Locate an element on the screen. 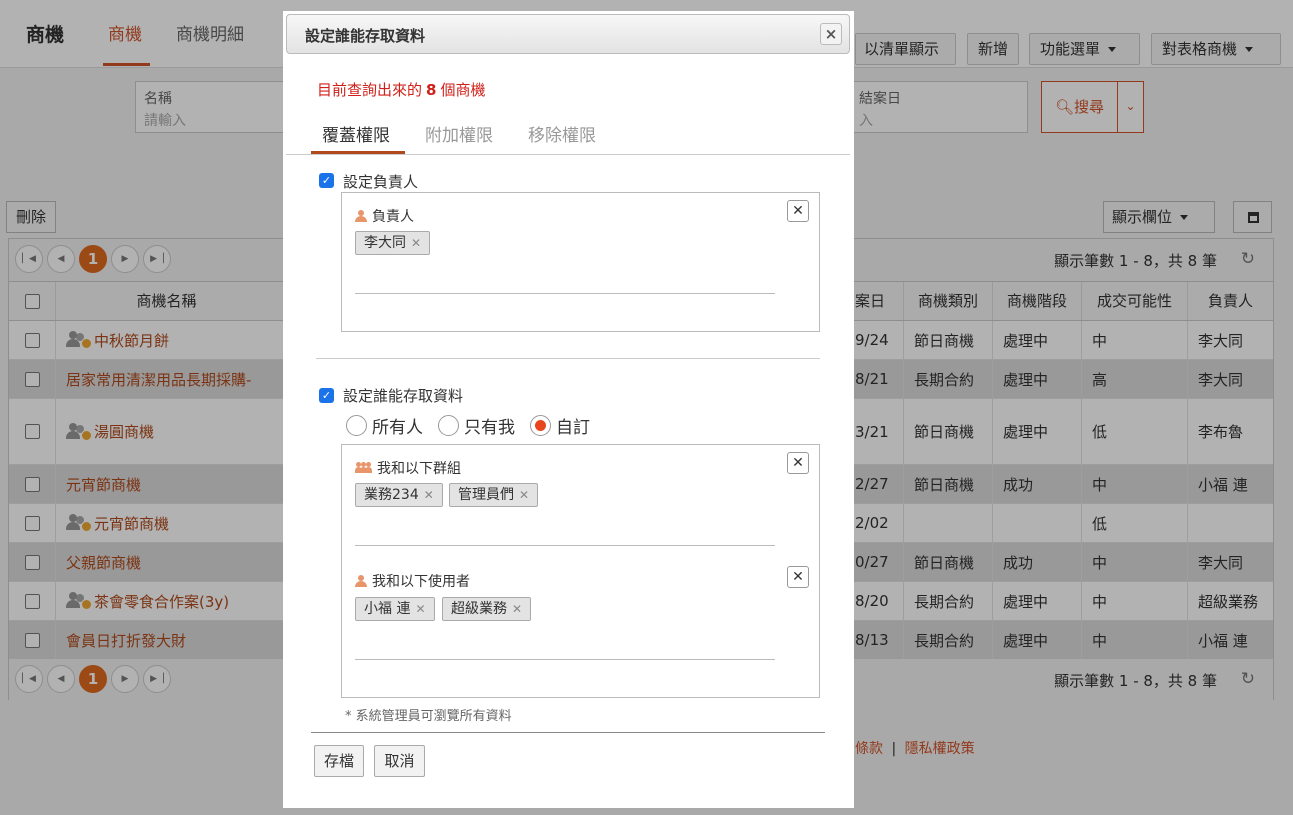 The height and width of the screenshot is (815, 1293). query-result-message: 目前查詢出來的 8 個商機 is located at coordinates (401, 90).